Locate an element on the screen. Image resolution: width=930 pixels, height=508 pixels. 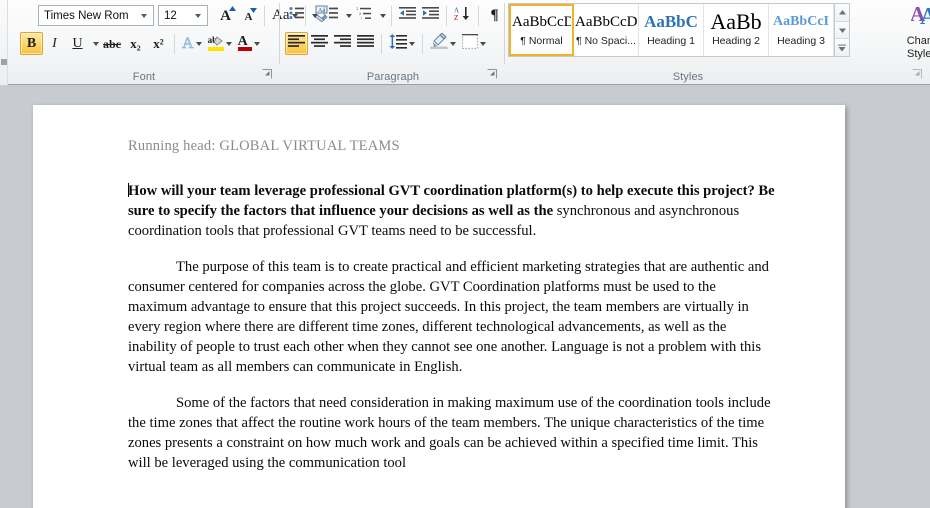
increase-indent-icon is located at coordinates (430, 15).